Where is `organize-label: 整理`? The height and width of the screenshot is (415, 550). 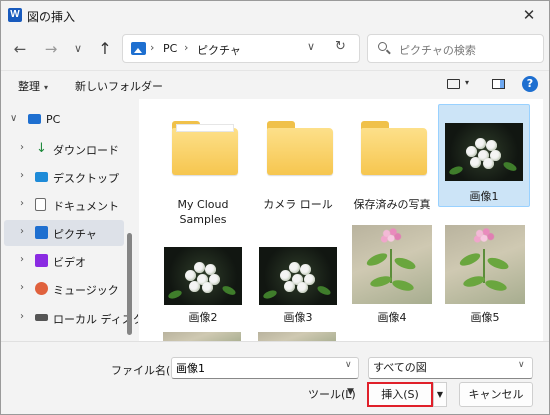 organize-label: 整理 is located at coordinates (29, 86).